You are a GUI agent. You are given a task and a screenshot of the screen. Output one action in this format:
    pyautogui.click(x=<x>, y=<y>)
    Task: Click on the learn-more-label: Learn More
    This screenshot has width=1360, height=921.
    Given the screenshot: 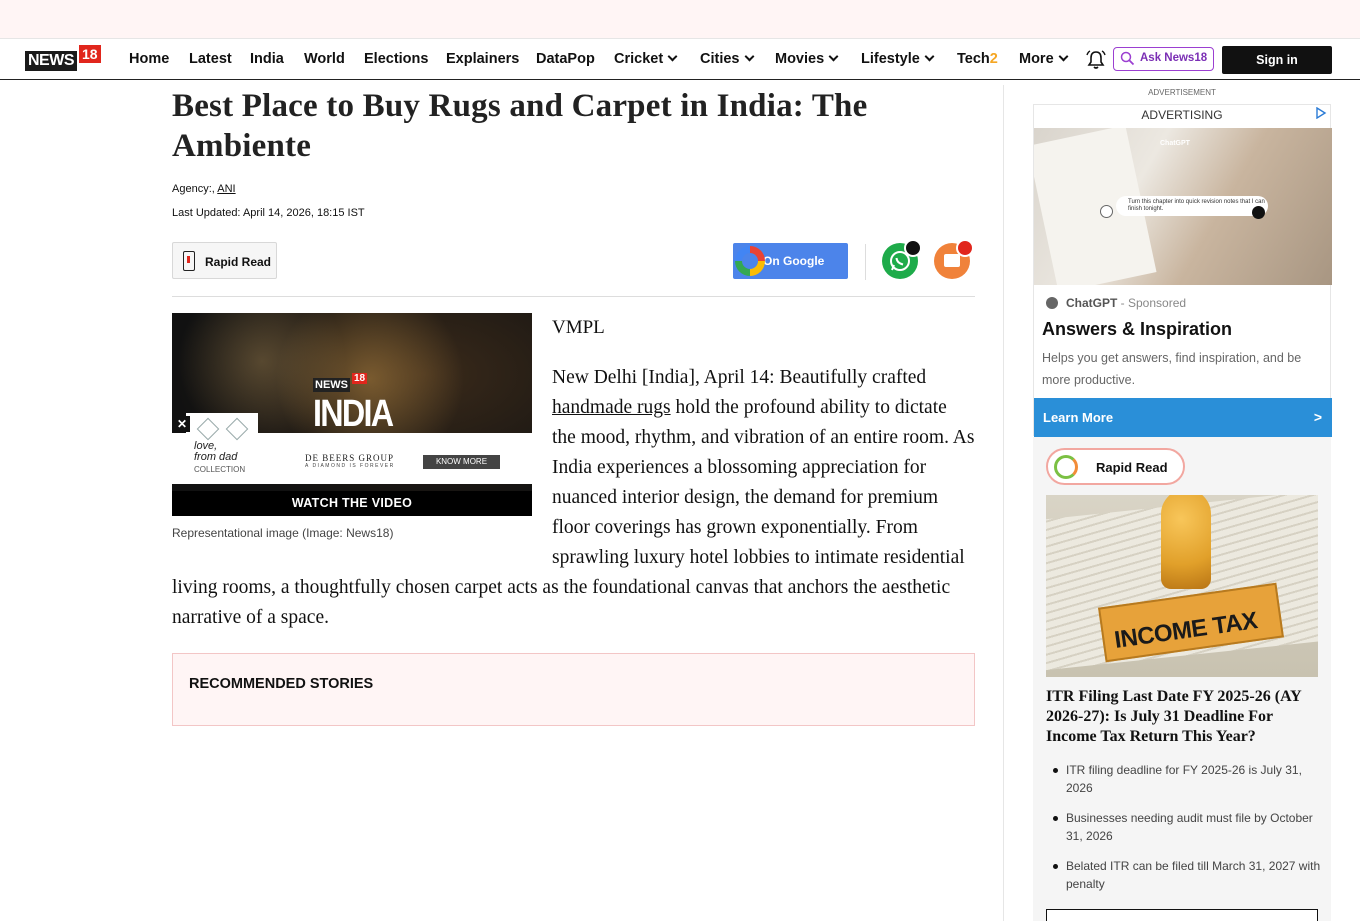 What is the action you would take?
    pyautogui.click(x=1078, y=417)
    